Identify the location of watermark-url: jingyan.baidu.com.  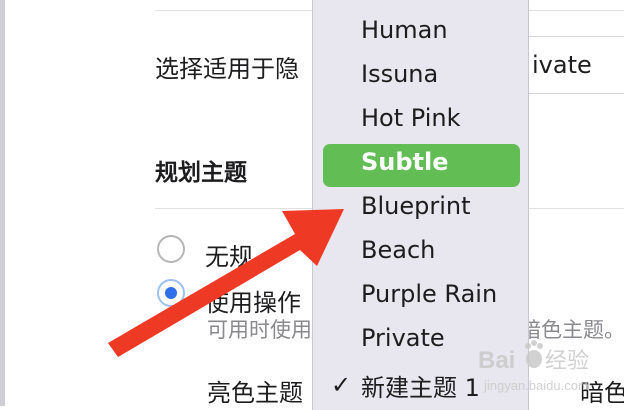
(536, 385).